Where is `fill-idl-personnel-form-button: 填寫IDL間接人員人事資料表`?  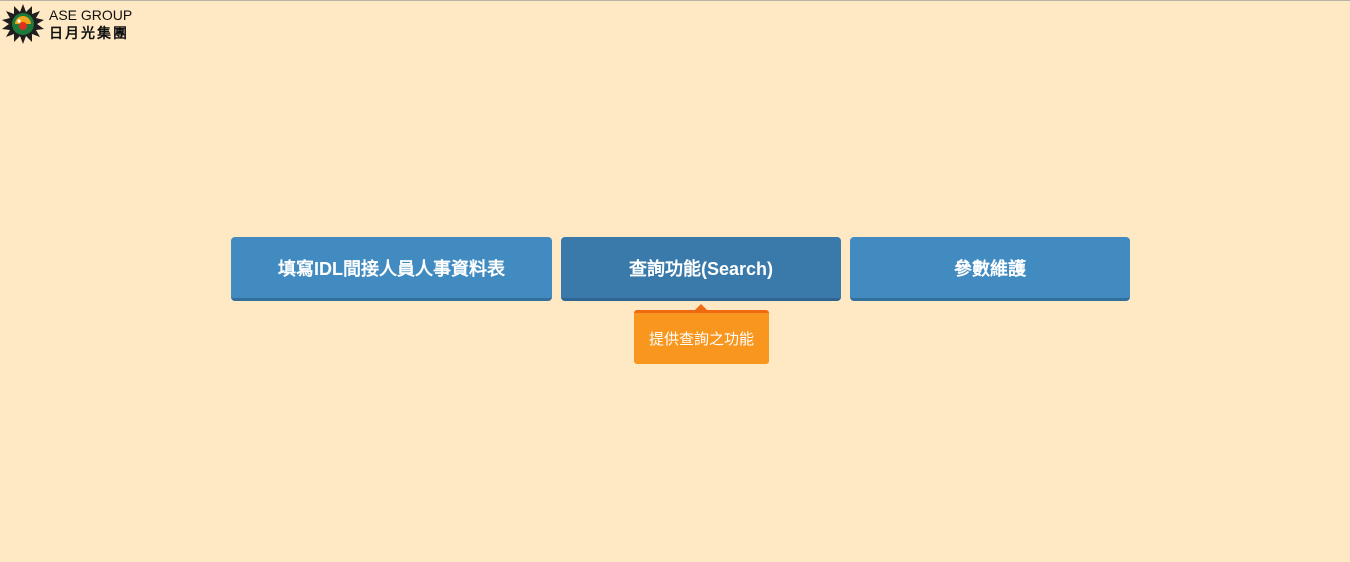
fill-idl-personnel-form-button: 填寫IDL間接人員人事資料表 is located at coordinates (391, 269).